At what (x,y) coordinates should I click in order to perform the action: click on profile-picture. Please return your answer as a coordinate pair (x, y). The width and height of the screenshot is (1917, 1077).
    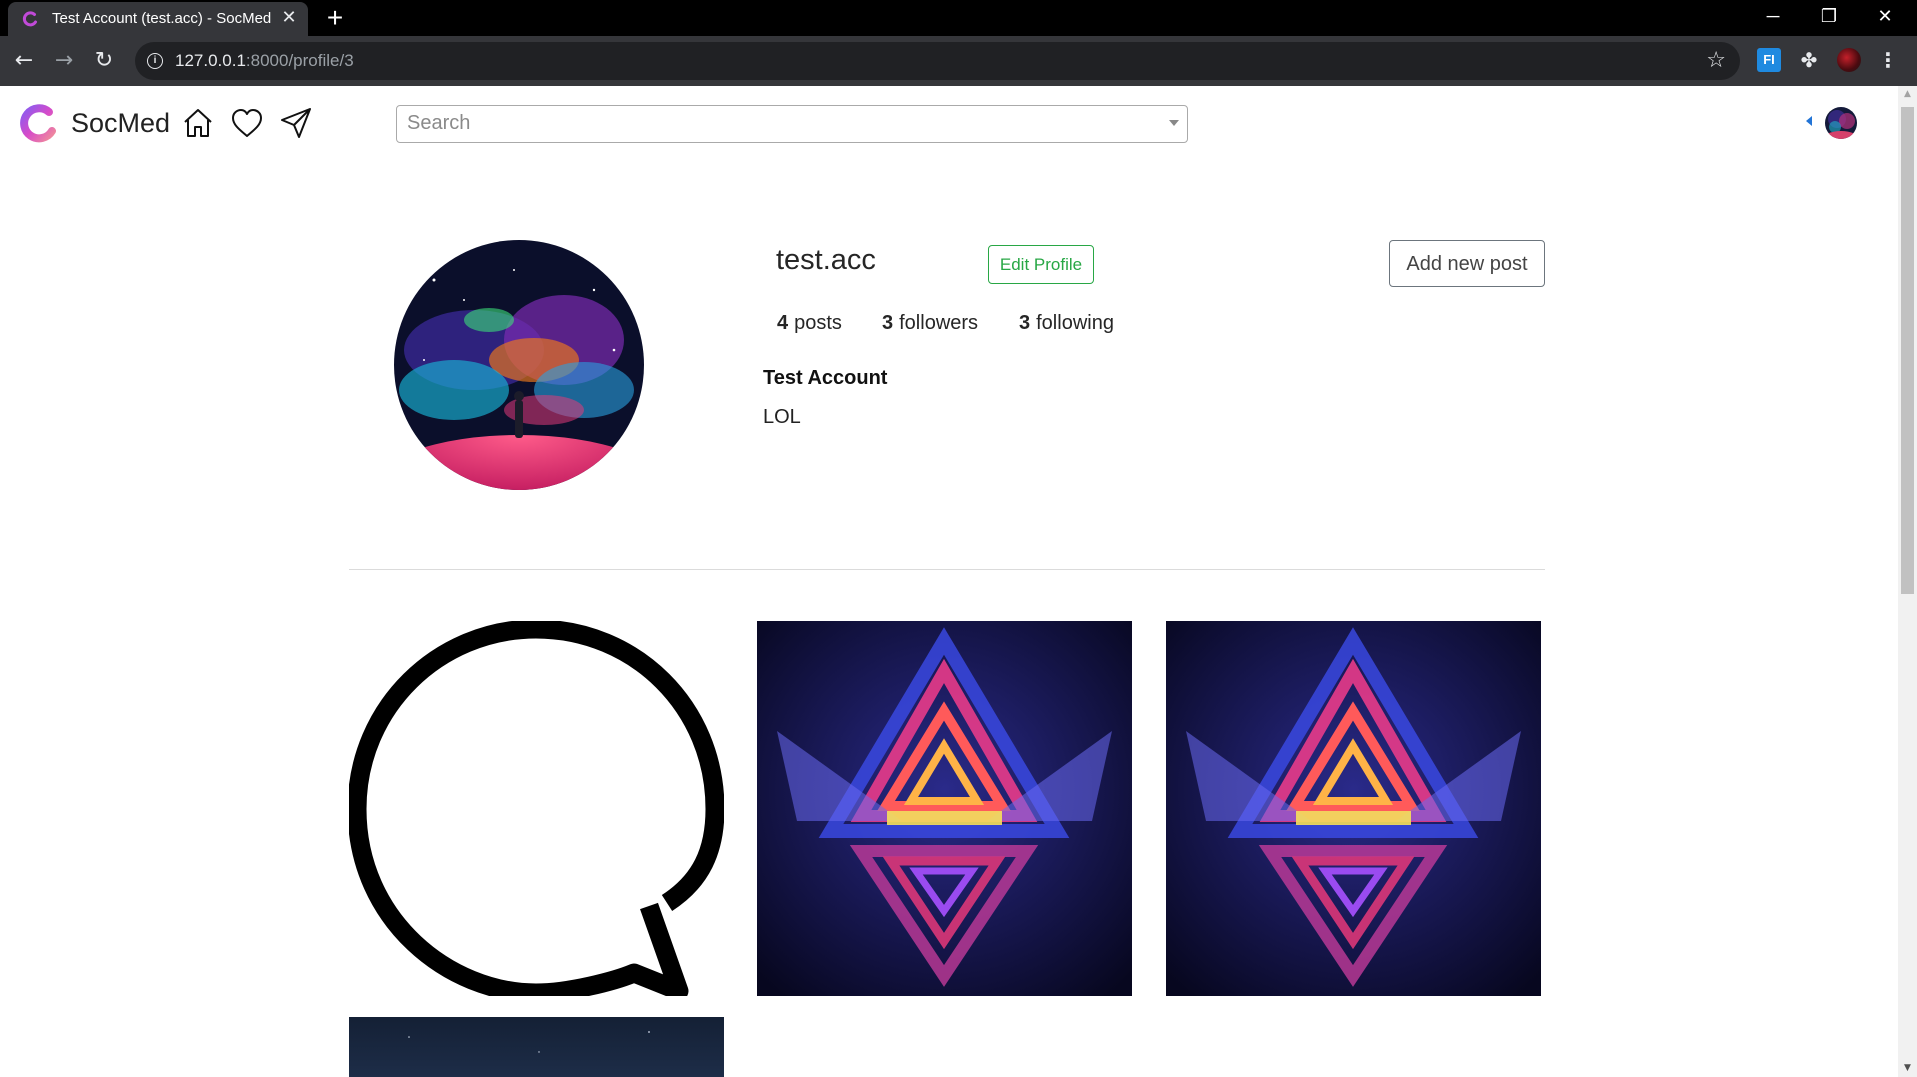
    Looking at the image, I should click on (519, 365).